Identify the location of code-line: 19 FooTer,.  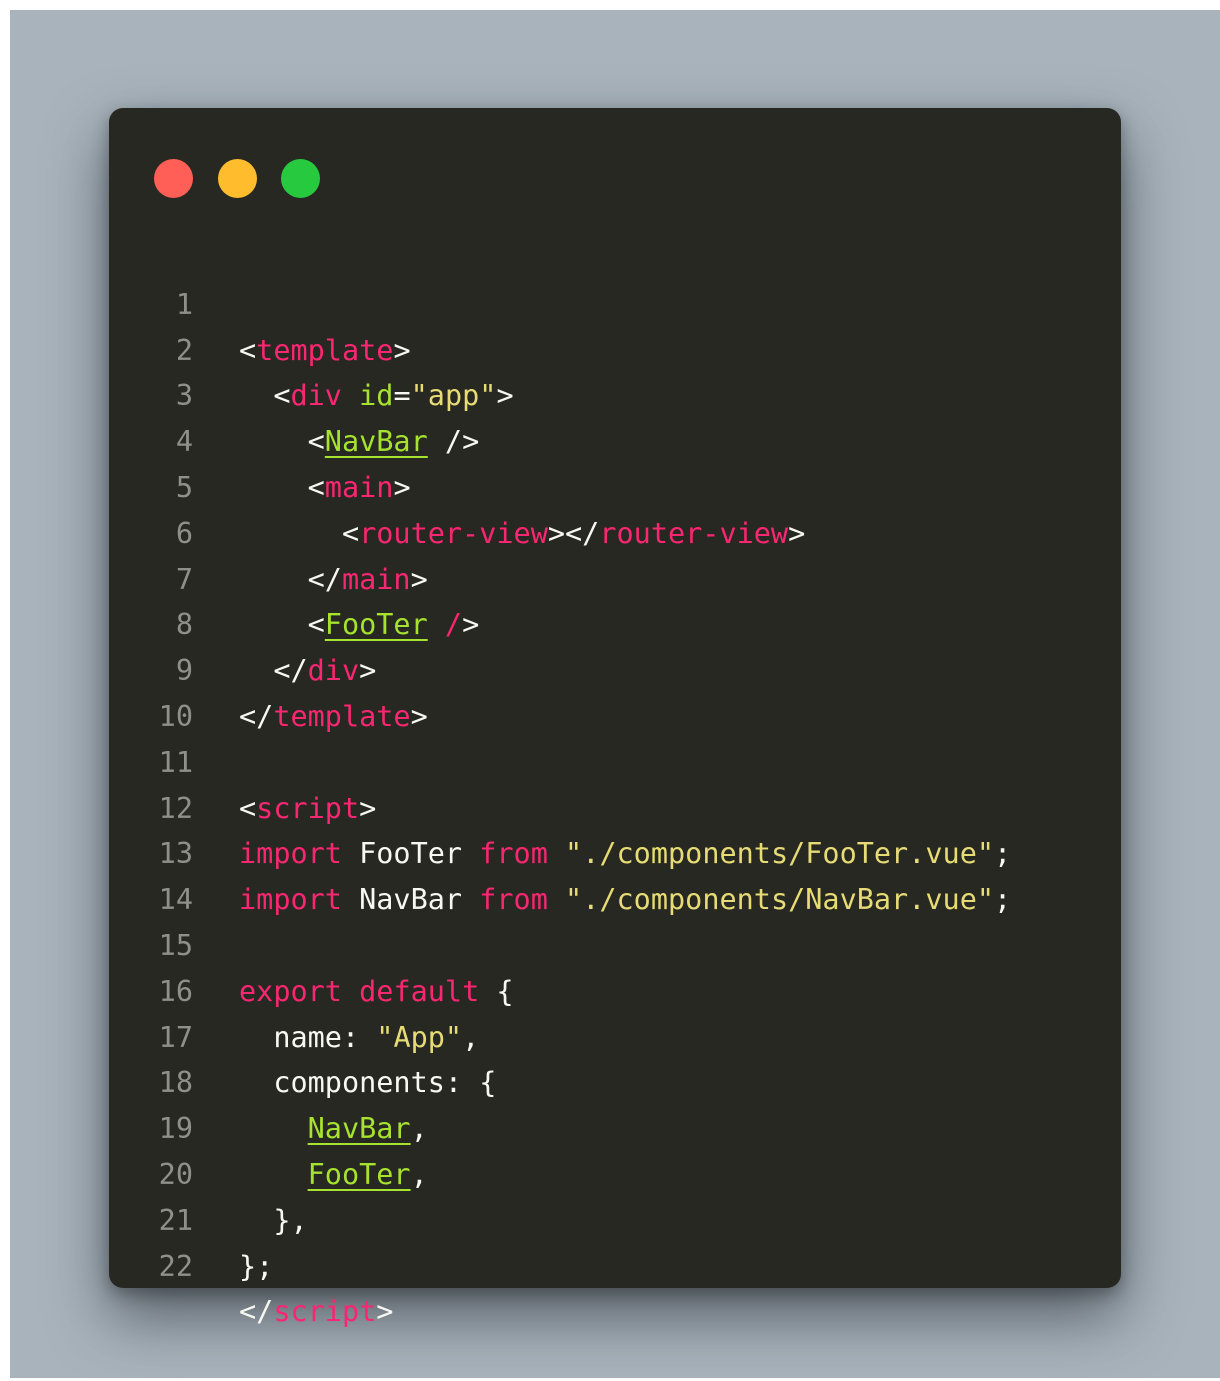
(615, 1125).